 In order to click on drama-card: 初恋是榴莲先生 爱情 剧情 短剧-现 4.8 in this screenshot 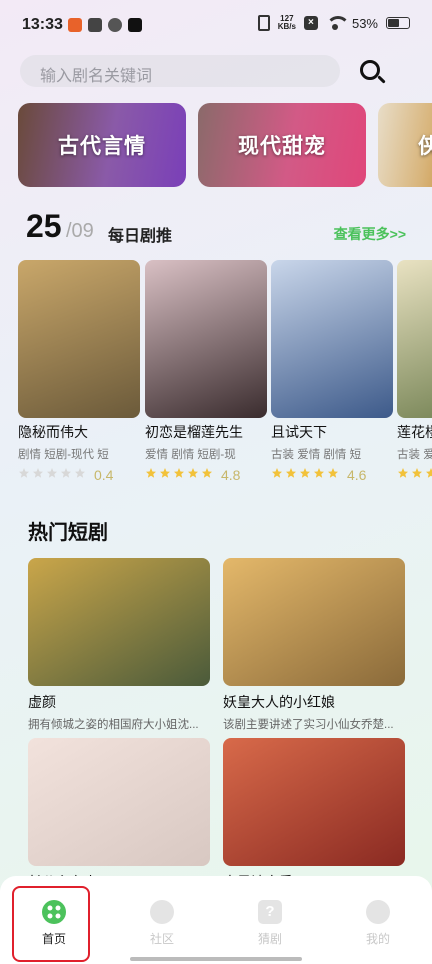, I will do `click(206, 372)`.